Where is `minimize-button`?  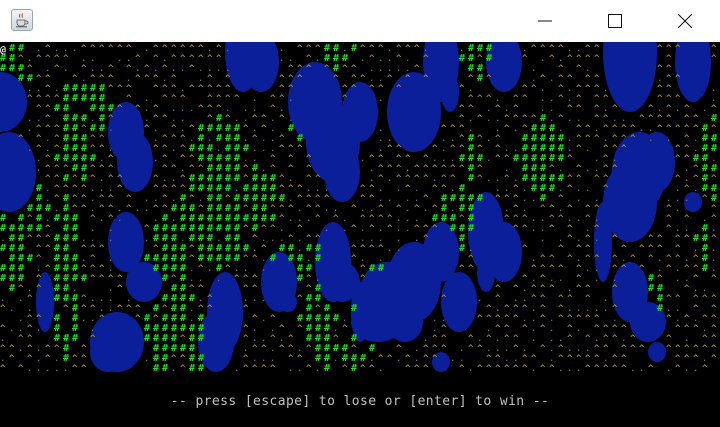
minimize-button is located at coordinates (545, 21).